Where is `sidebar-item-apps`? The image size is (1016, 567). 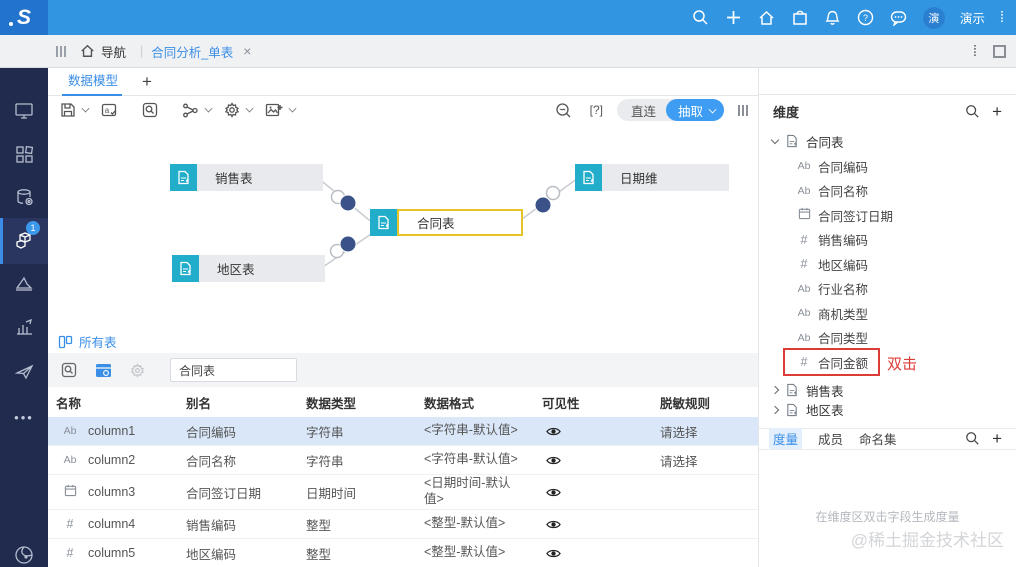
sidebar-item-apps is located at coordinates (24, 154).